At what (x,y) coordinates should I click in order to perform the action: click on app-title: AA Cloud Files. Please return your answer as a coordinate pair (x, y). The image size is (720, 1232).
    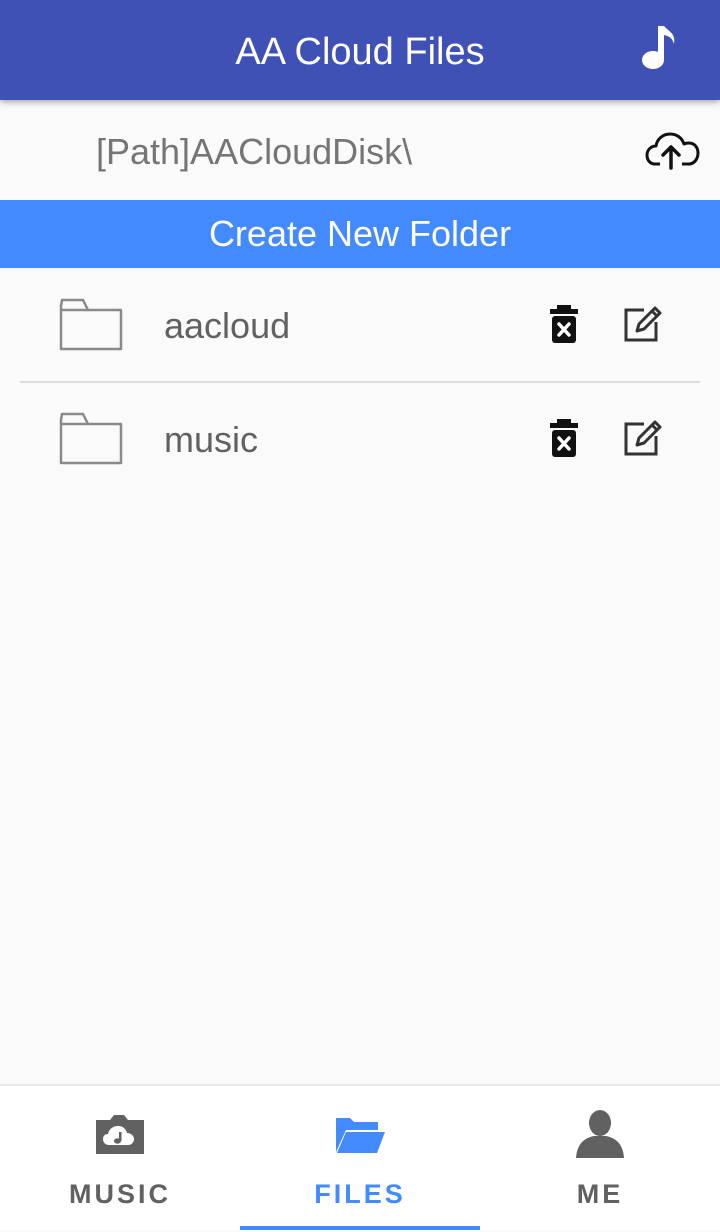
    Looking at the image, I should click on (360, 52).